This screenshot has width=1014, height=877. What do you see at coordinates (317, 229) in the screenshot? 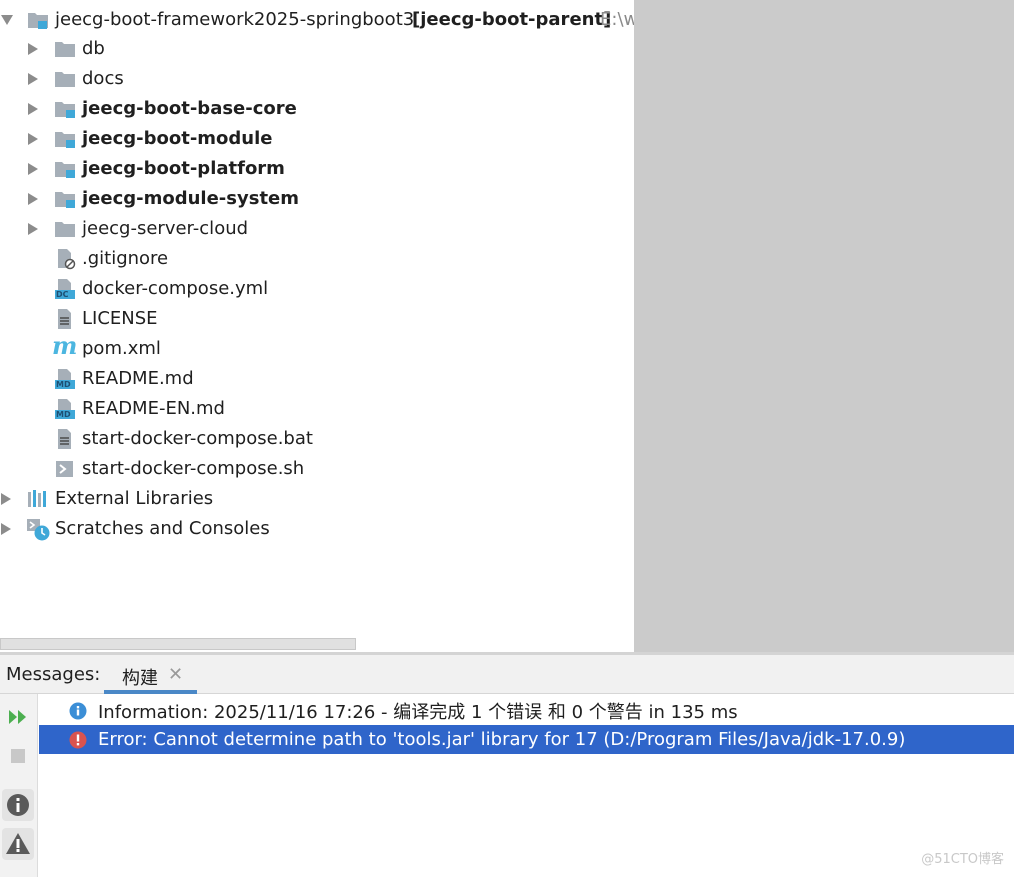
I see `tree-item-jeecg-server-cloud: jeecg-server-cloud` at bounding box center [317, 229].